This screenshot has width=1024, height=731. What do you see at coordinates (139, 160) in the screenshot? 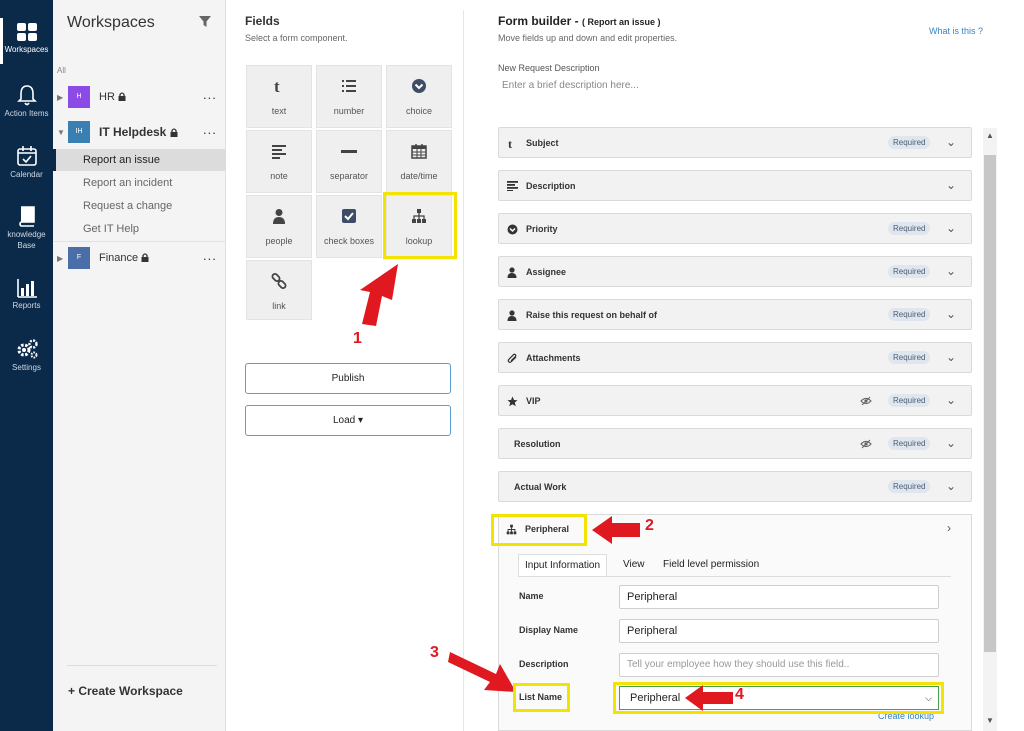
I see `workspace-item-report-issue: Report an issue` at bounding box center [139, 160].